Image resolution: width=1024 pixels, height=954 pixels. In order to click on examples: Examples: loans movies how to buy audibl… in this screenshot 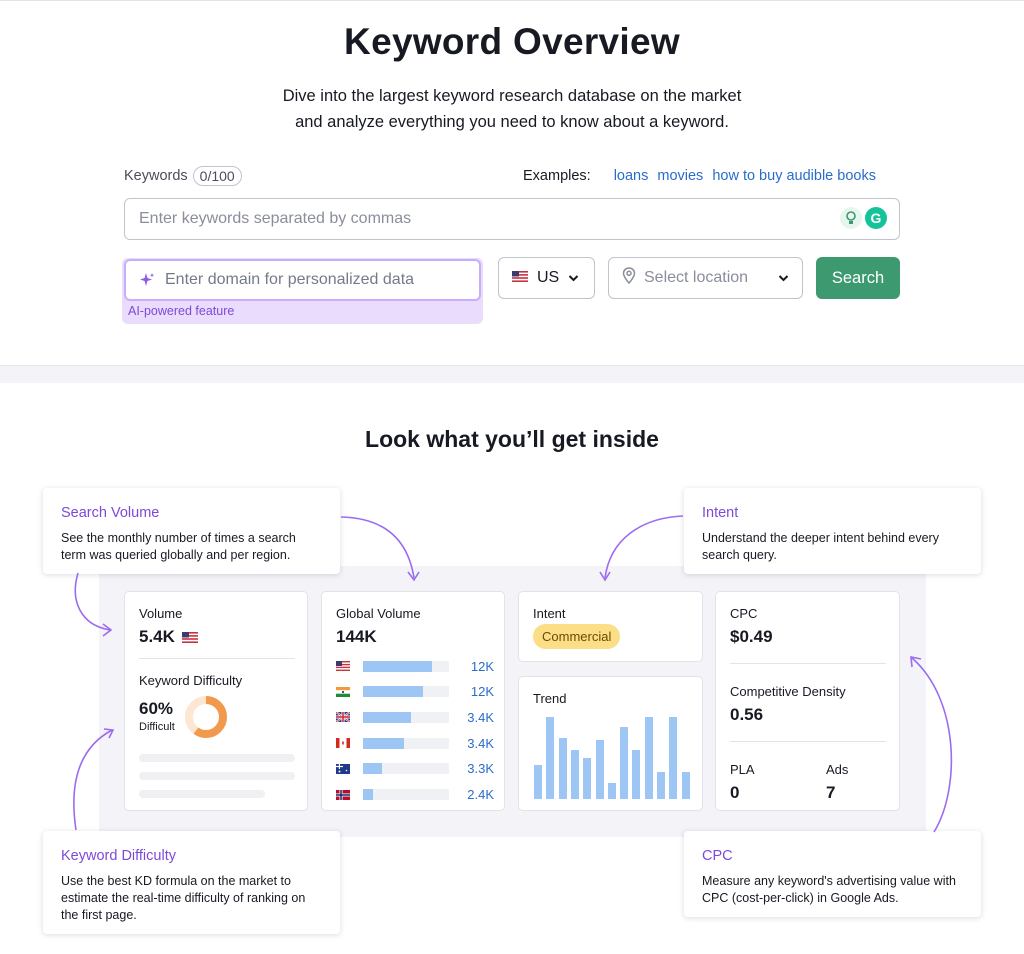, I will do `click(699, 176)`.